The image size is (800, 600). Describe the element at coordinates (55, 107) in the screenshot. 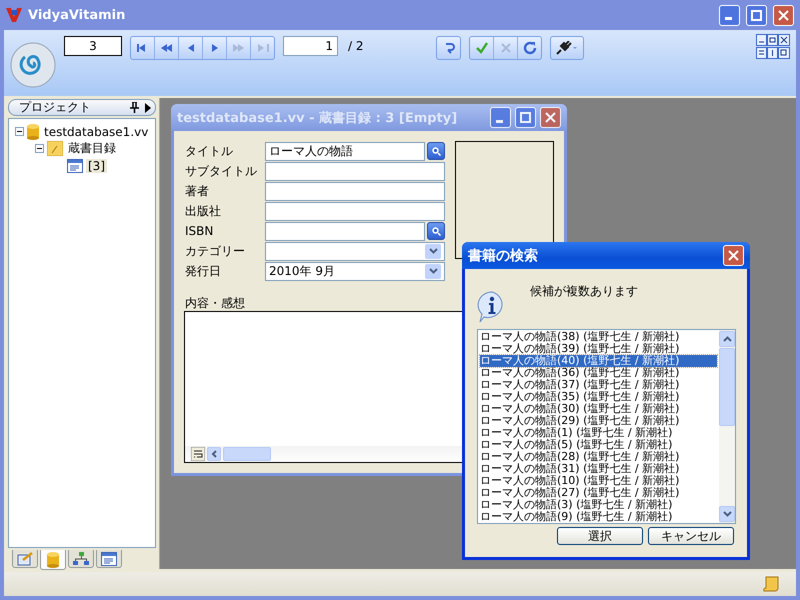

I see `panel-title: プロジェクト` at that location.